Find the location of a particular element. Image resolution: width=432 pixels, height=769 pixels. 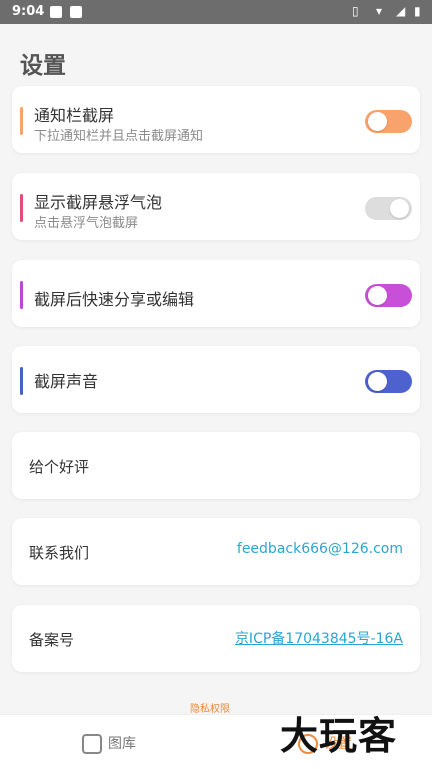

status-time: 9:04 is located at coordinates (28, 11).